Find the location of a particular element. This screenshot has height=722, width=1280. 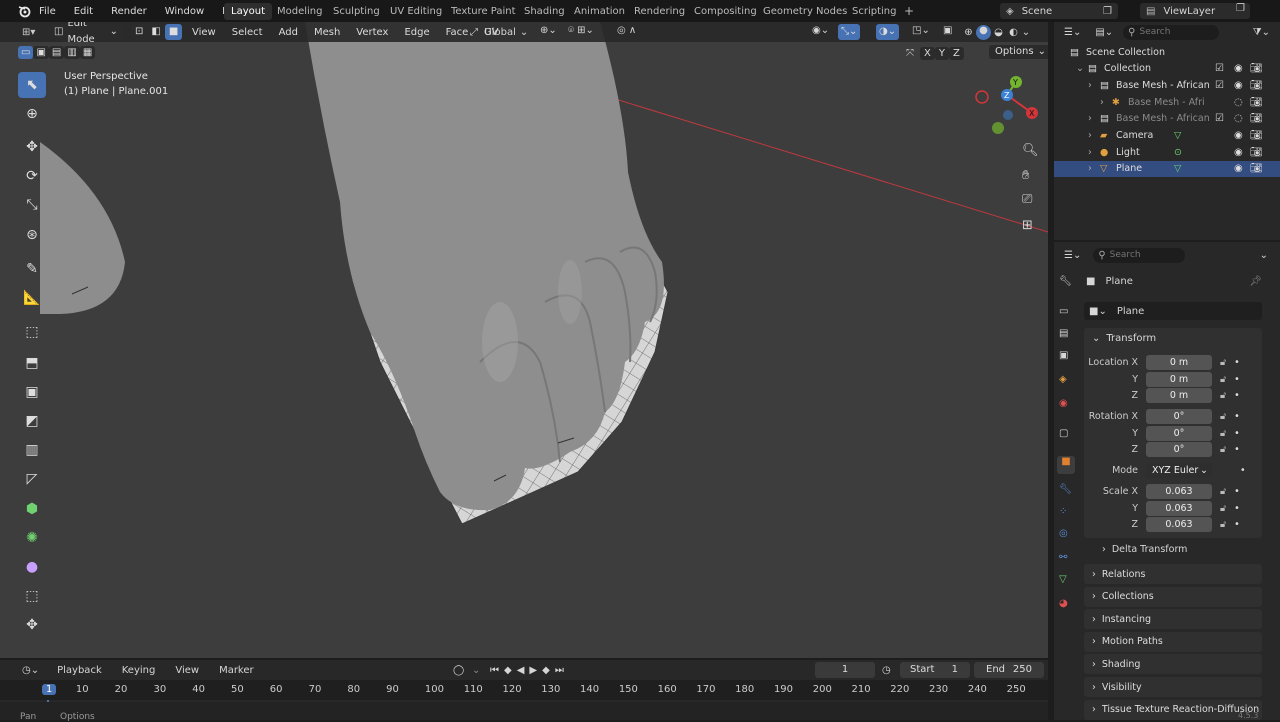

tab-geometry-nodes: Geometry Nodes is located at coordinates (805, 11).